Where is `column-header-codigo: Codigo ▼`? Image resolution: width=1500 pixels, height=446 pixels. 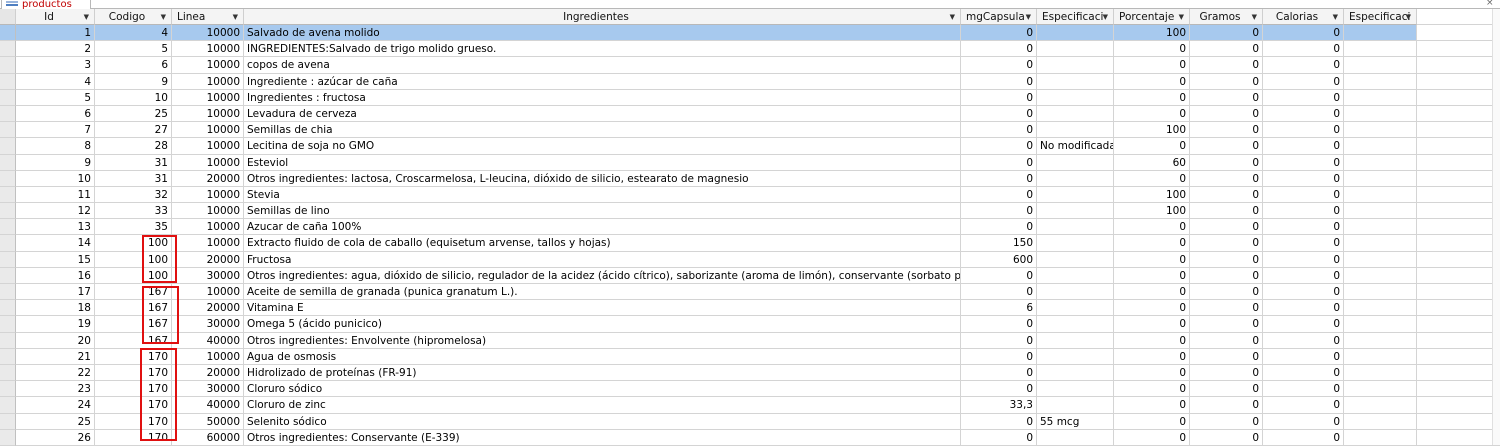 column-header-codigo: Codigo ▼ is located at coordinates (133, 17).